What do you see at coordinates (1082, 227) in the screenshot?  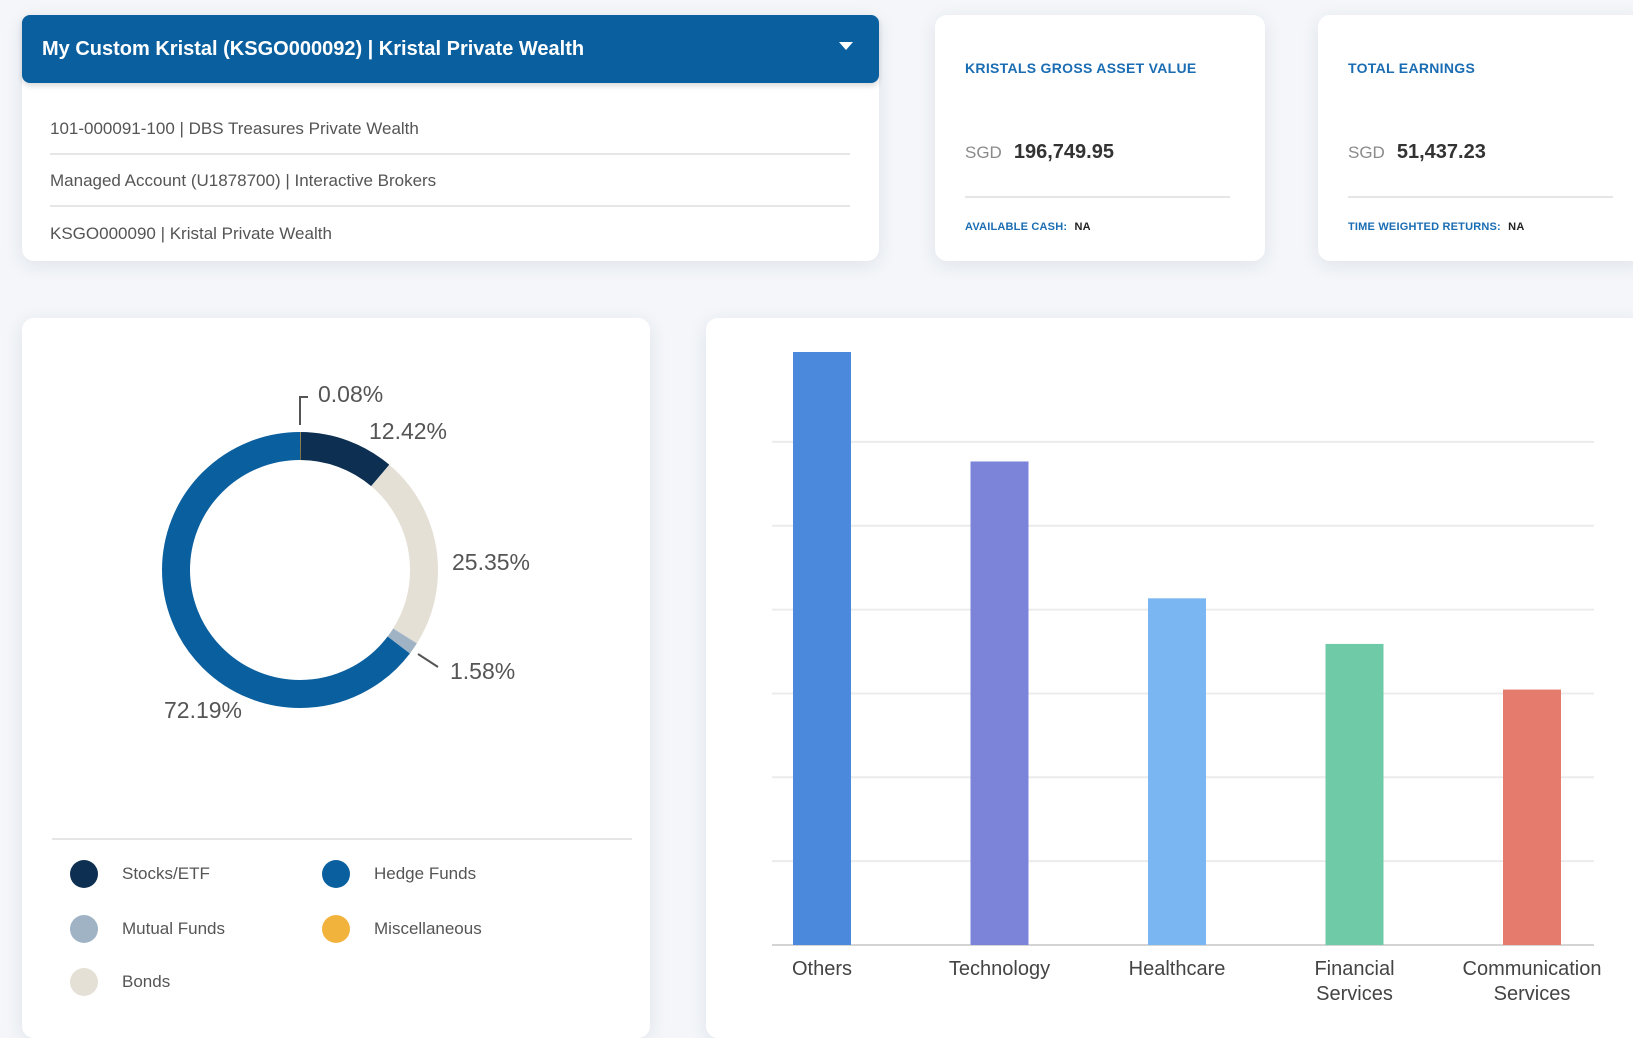 I see `available-cash-value: NA` at bounding box center [1082, 227].